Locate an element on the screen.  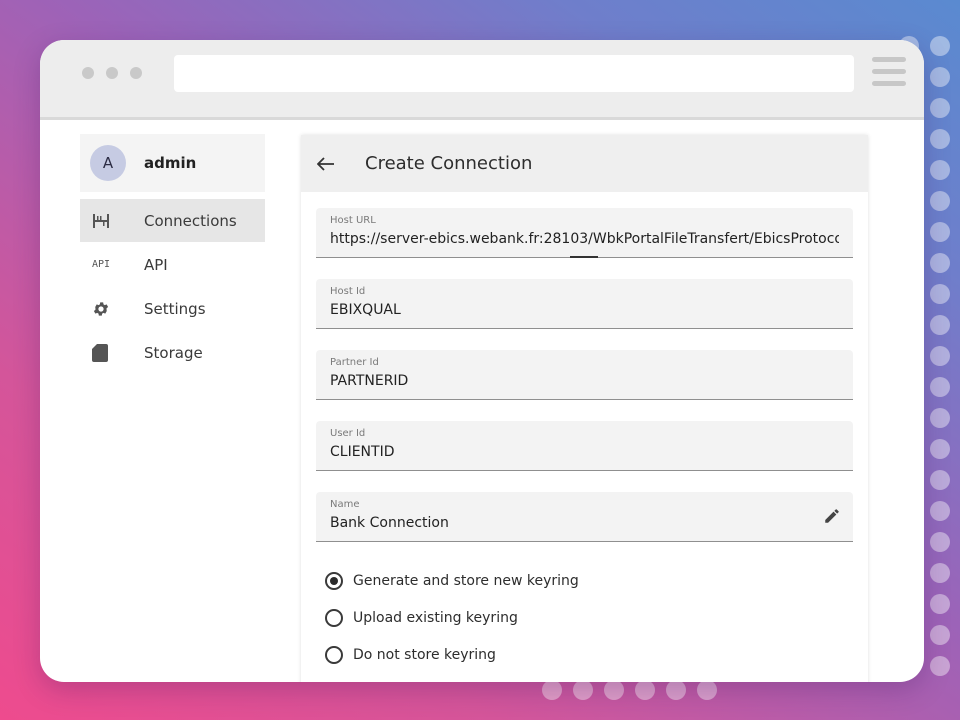
window-controls is located at coordinates (112, 73).